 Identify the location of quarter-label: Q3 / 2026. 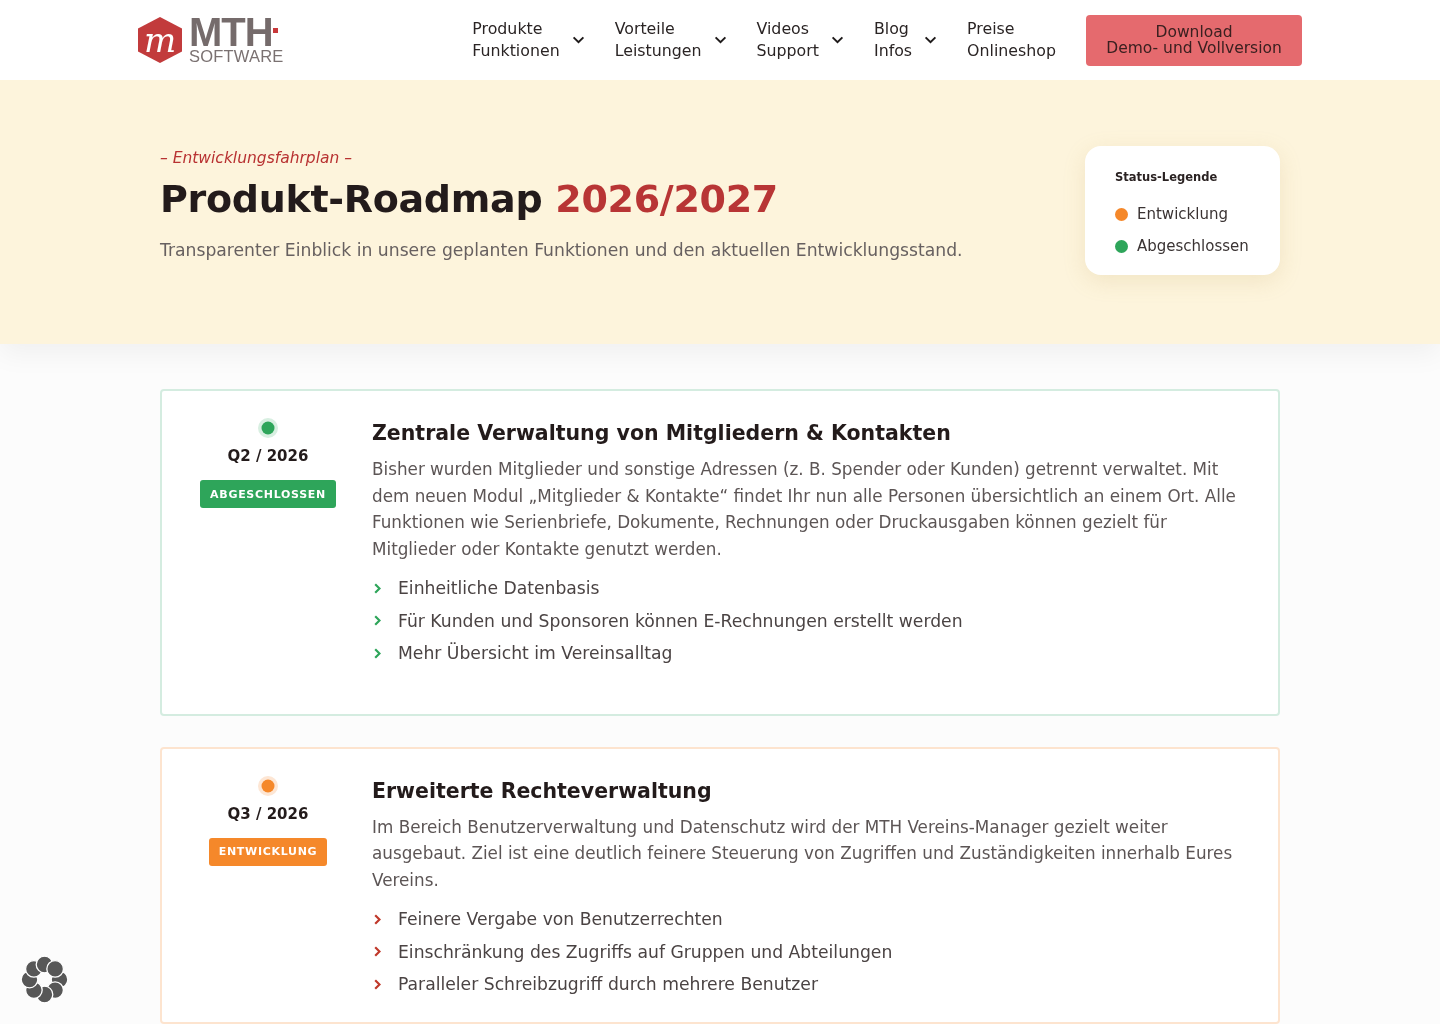
(268, 813).